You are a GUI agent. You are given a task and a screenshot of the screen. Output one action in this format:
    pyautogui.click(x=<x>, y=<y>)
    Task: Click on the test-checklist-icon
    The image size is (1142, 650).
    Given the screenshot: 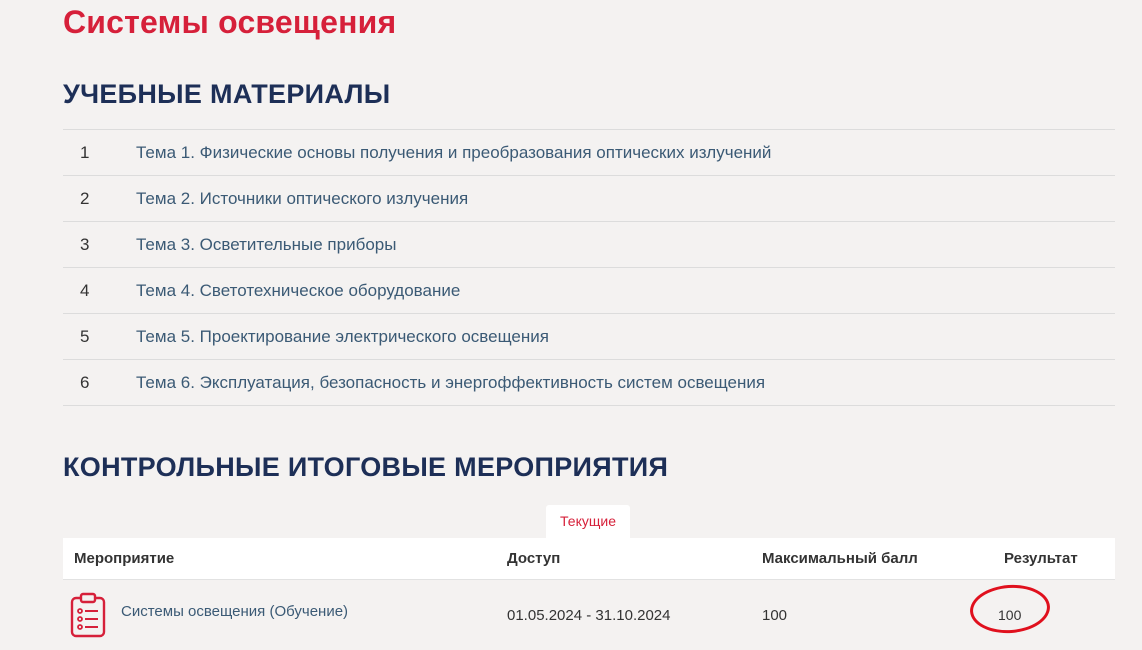 What is the action you would take?
    pyautogui.click(x=88, y=615)
    